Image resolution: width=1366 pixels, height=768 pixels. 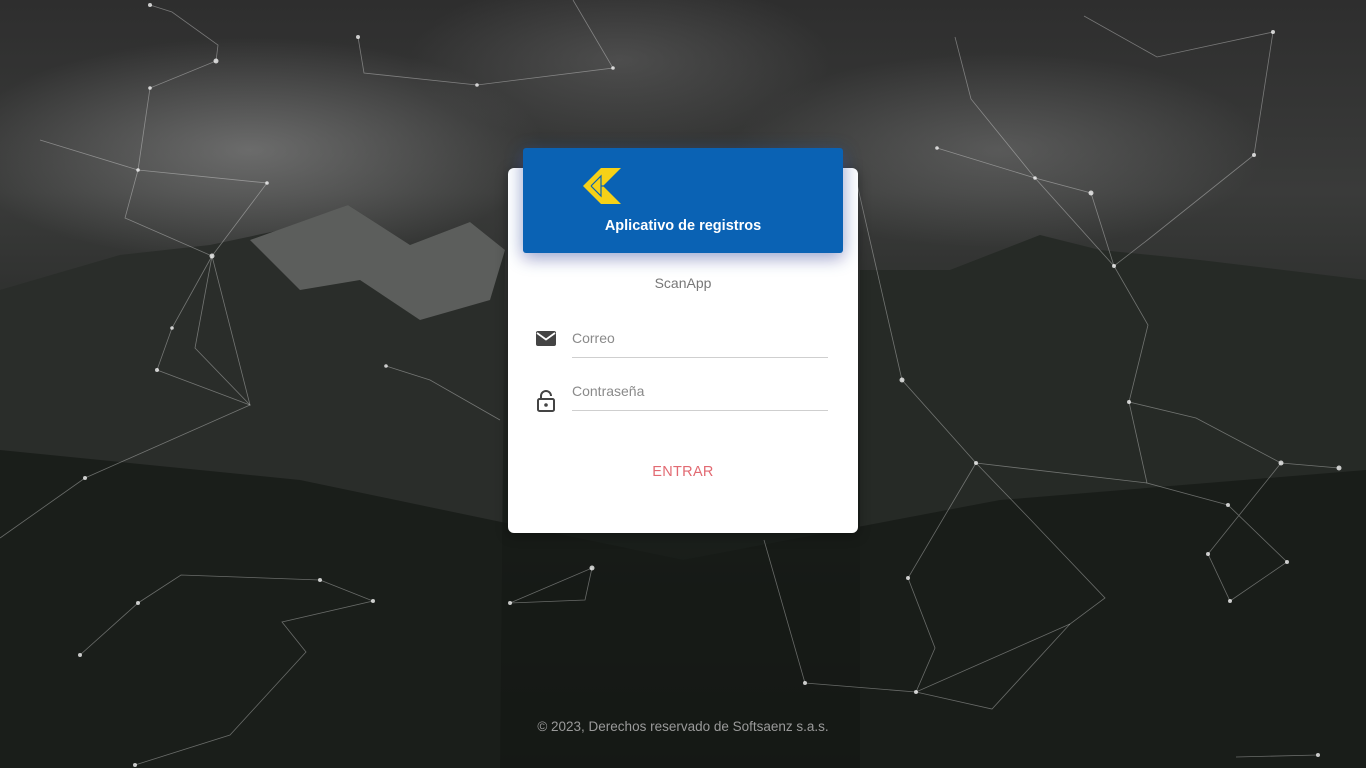 What do you see at coordinates (683, 283) in the screenshot?
I see `app-subtitle: ScanApp` at bounding box center [683, 283].